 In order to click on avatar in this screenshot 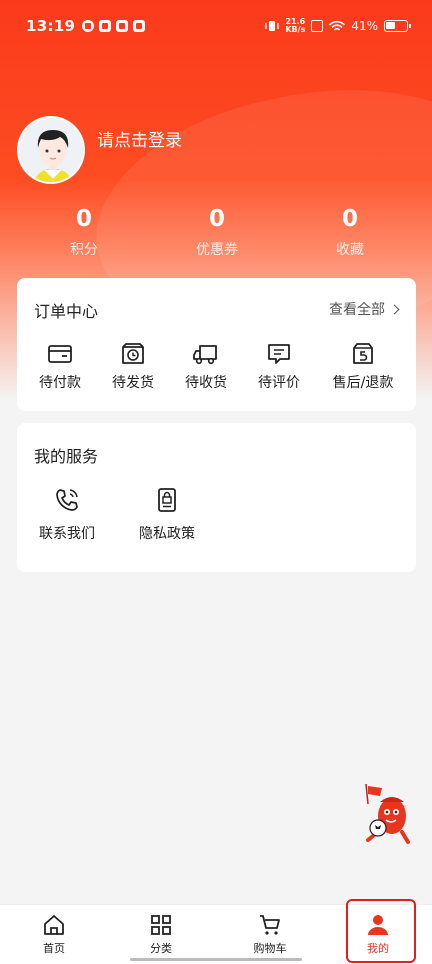, I will do `click(51, 150)`.